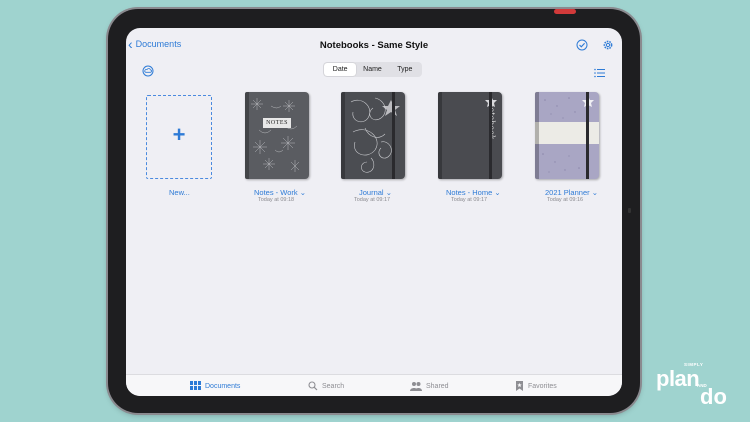  I want to click on camera-dot, so click(629, 210).